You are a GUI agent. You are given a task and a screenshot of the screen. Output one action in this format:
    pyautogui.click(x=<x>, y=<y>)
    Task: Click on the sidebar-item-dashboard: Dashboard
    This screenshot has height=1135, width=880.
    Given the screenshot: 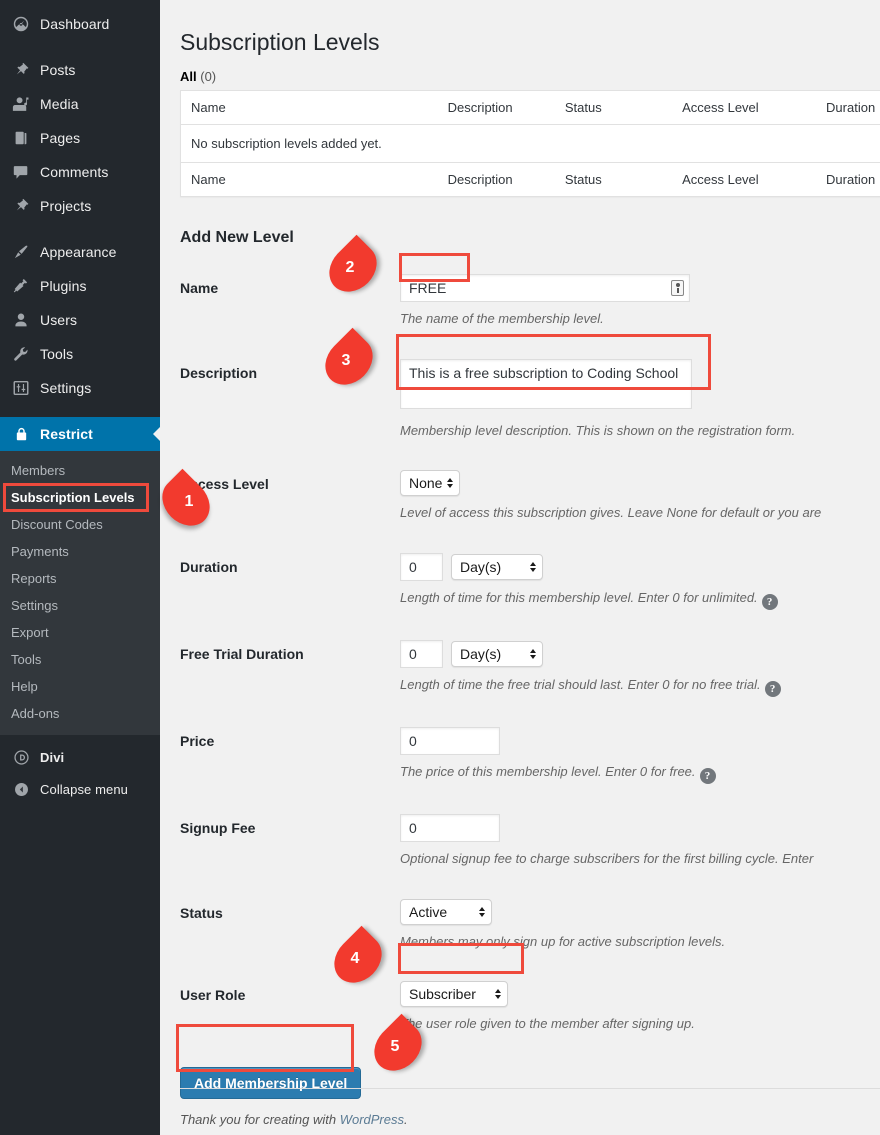 What is the action you would take?
    pyautogui.click(x=80, y=24)
    